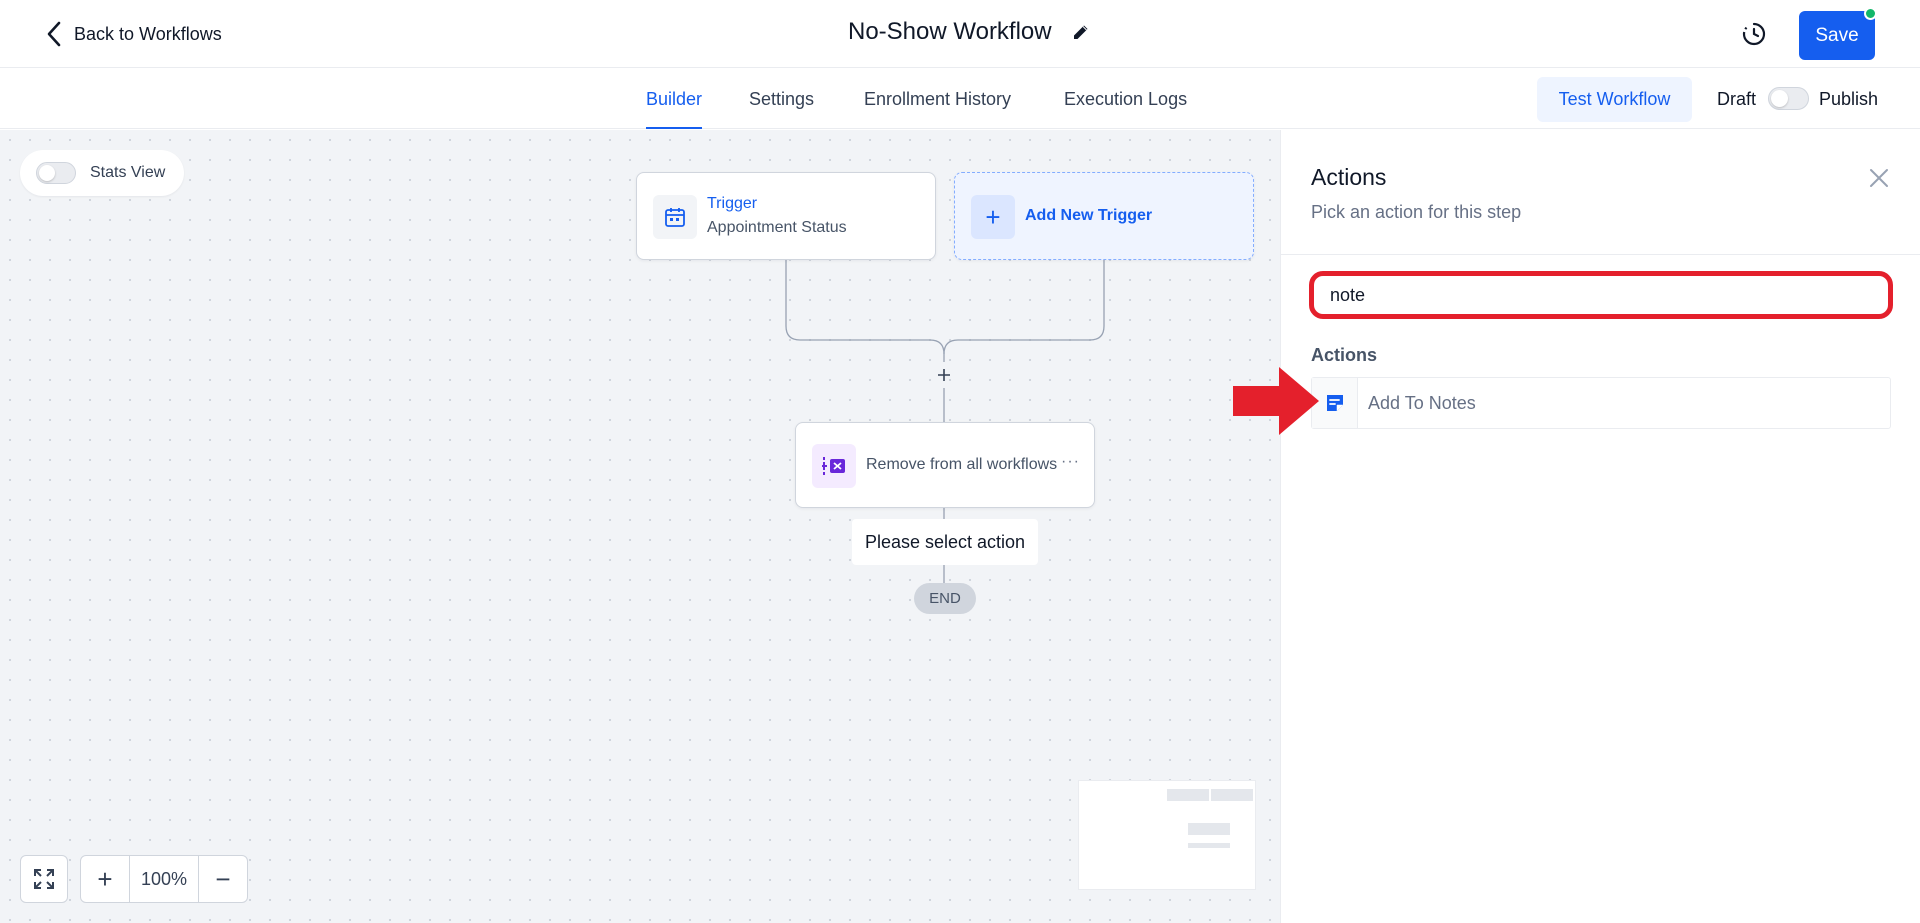  Describe the element at coordinates (1416, 212) in the screenshot. I see `panel-subtitle: Pick an action for this step` at that location.